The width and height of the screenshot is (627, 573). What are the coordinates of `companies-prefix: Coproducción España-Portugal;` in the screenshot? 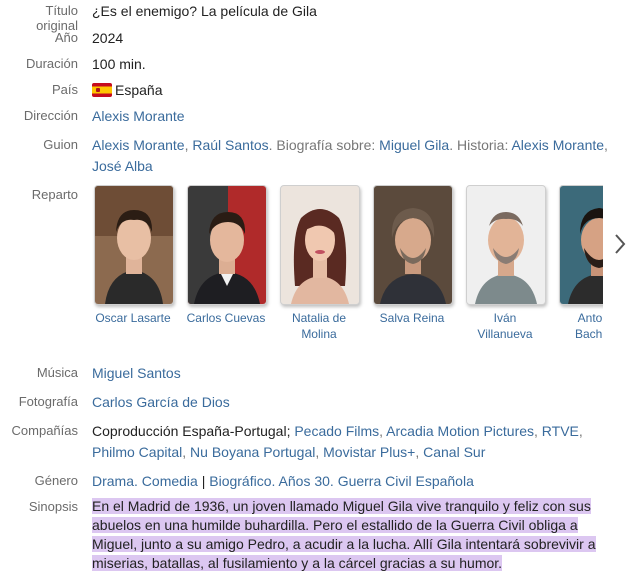 It's located at (193, 431).